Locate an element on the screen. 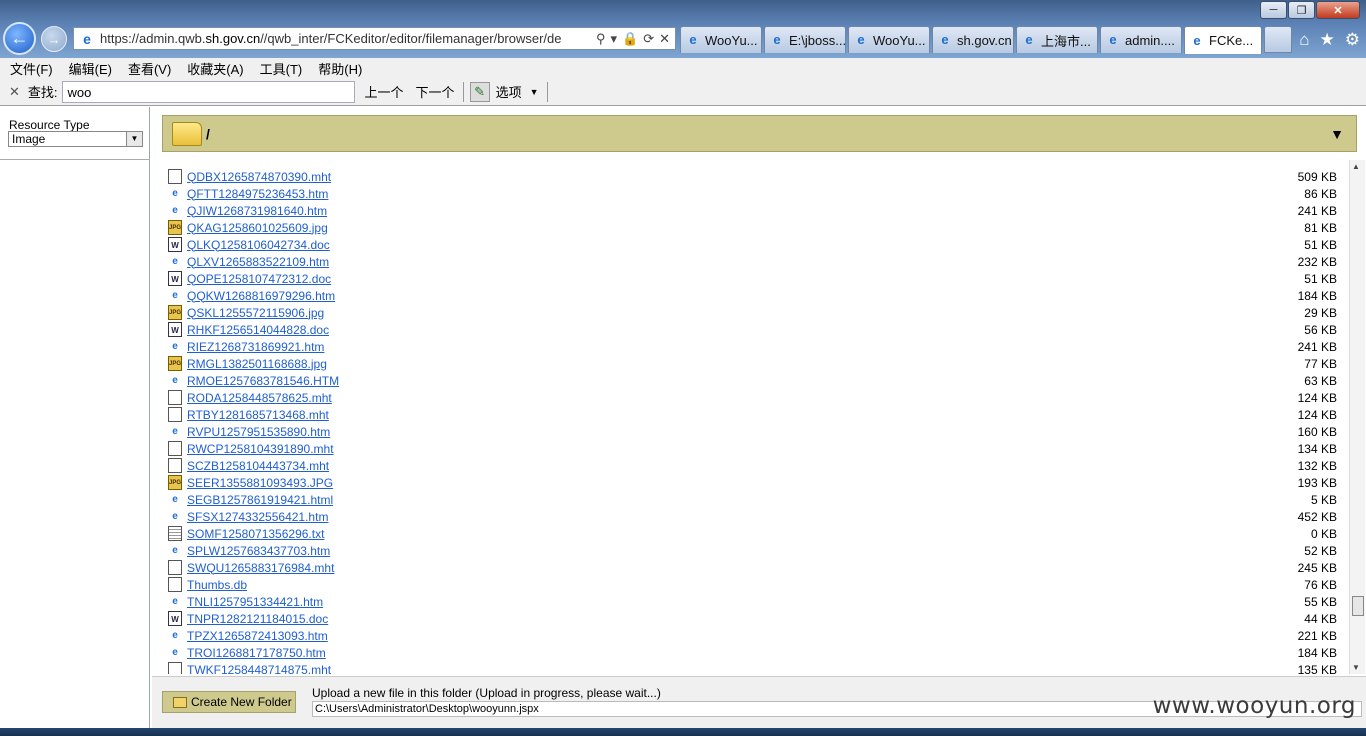  tab-3: e sh.gov.cn is located at coordinates (973, 39).